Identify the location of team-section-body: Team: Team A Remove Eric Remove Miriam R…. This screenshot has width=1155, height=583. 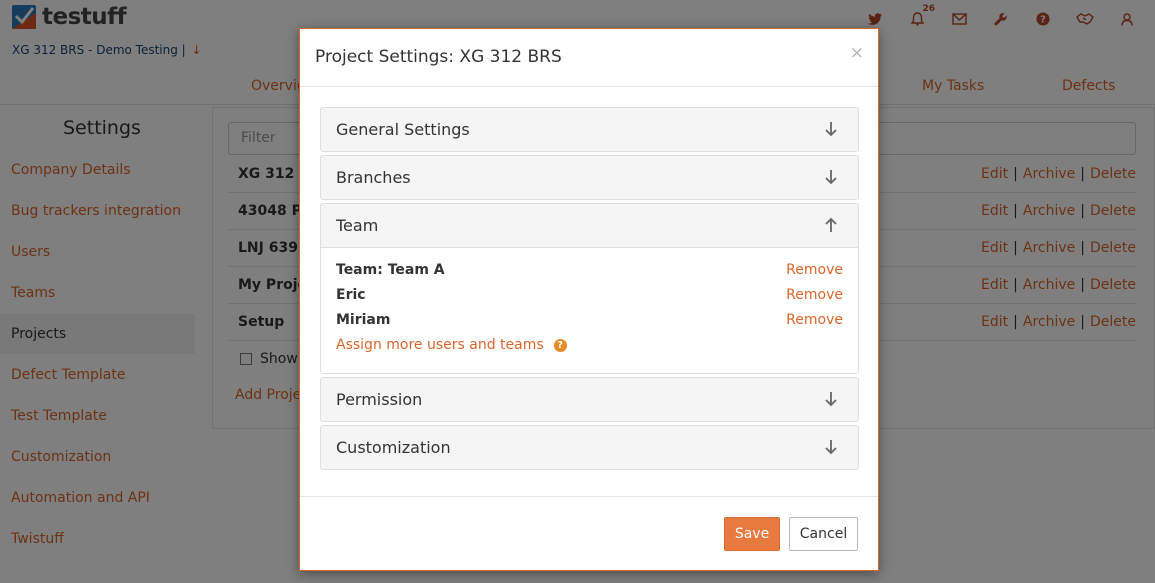
(589, 310).